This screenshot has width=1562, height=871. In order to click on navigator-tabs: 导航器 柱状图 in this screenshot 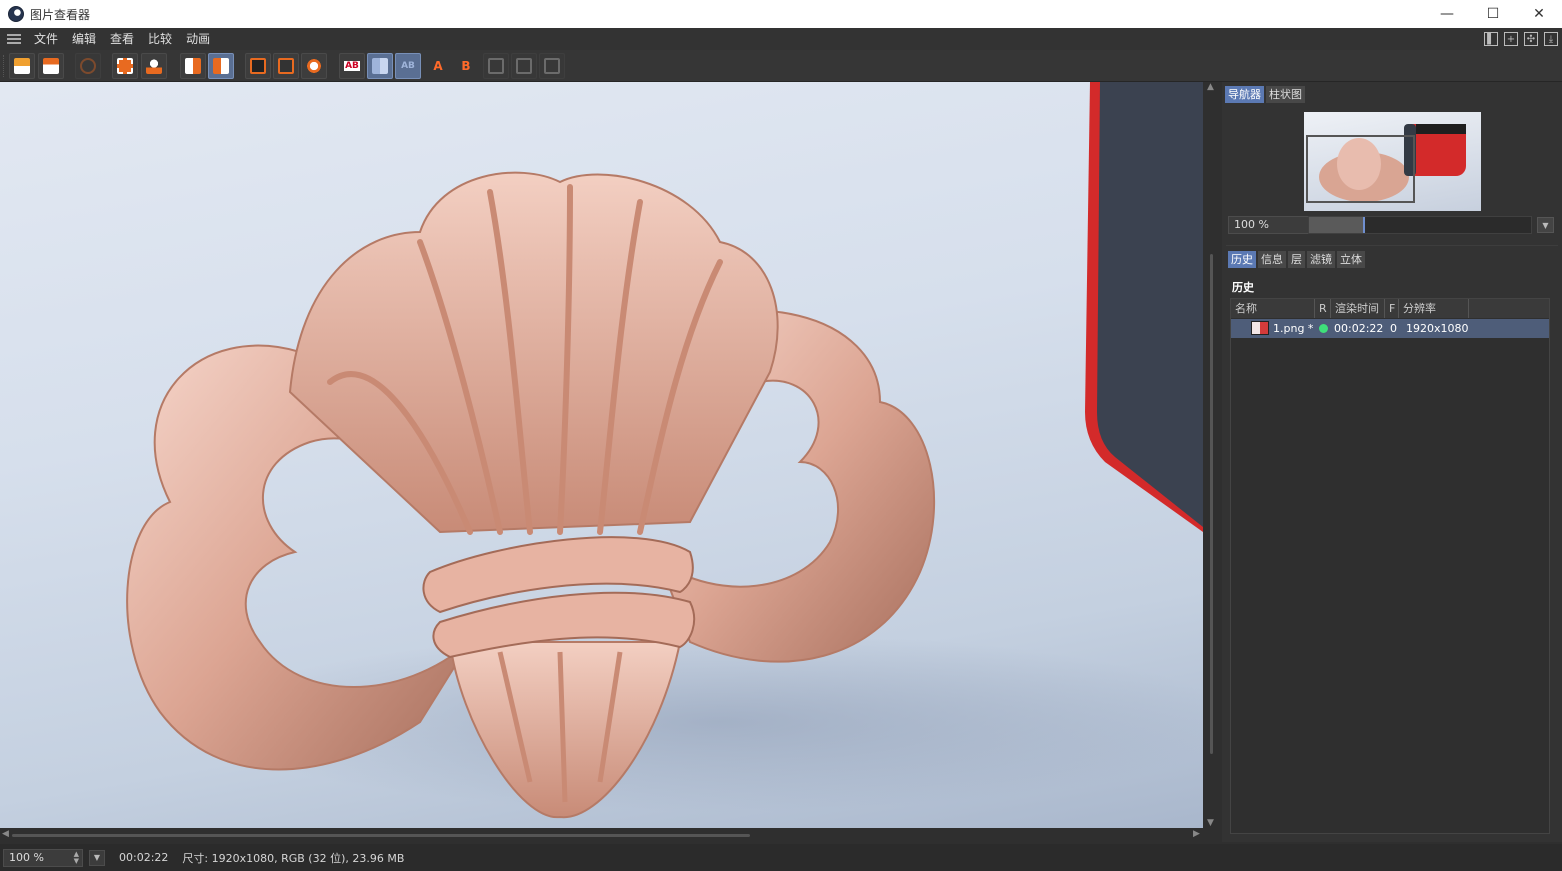, I will do `click(1265, 94)`.